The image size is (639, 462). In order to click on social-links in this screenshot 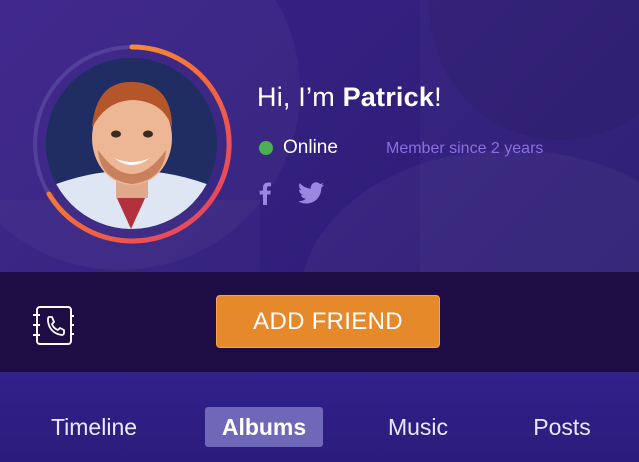, I will do `click(291, 193)`.